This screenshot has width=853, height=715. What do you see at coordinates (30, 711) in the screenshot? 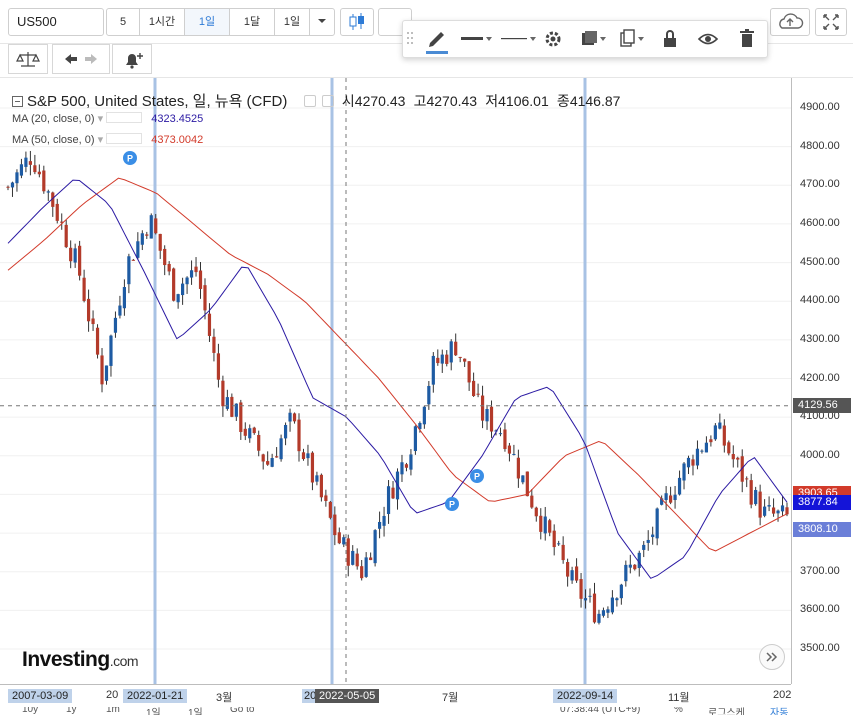
I see `range-10y: 10y` at bounding box center [30, 711].